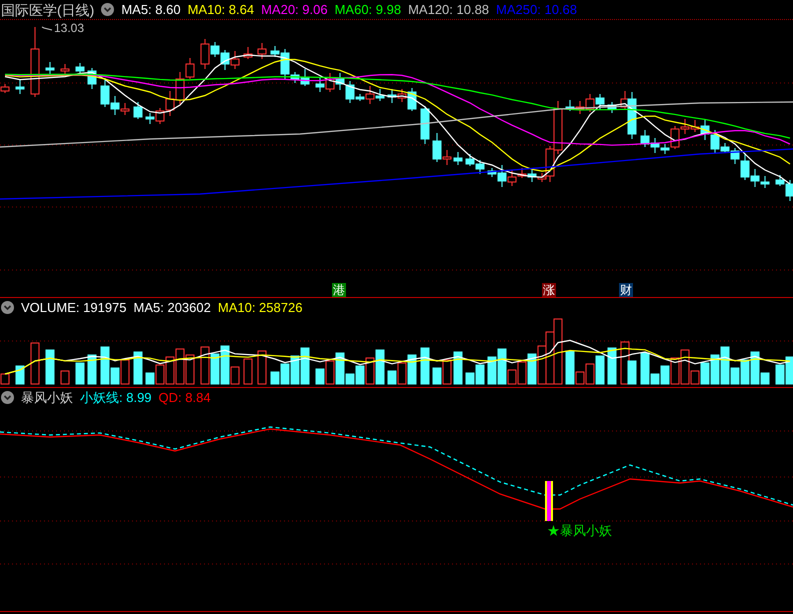  Describe the element at coordinates (549, 501) in the screenshot. I see `signal-bar` at that location.